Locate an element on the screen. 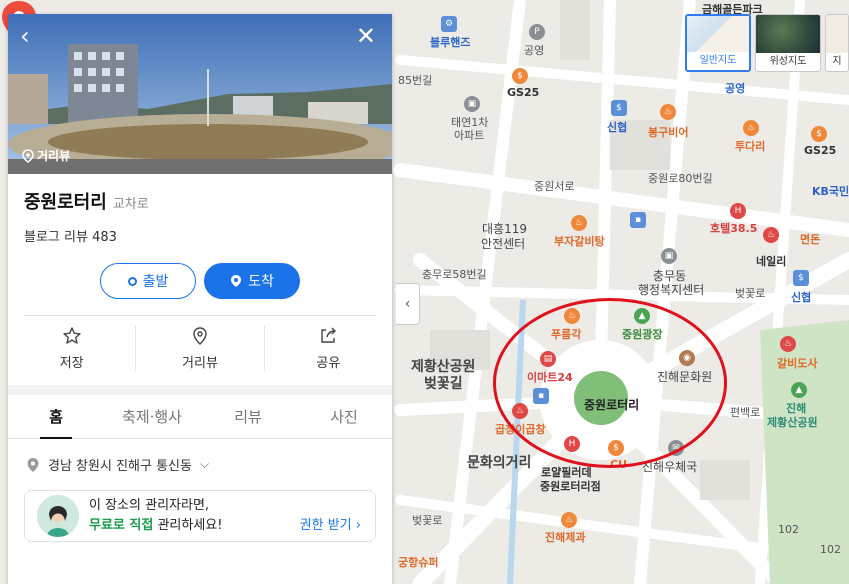  arrive-button: 도착 is located at coordinates (252, 281).